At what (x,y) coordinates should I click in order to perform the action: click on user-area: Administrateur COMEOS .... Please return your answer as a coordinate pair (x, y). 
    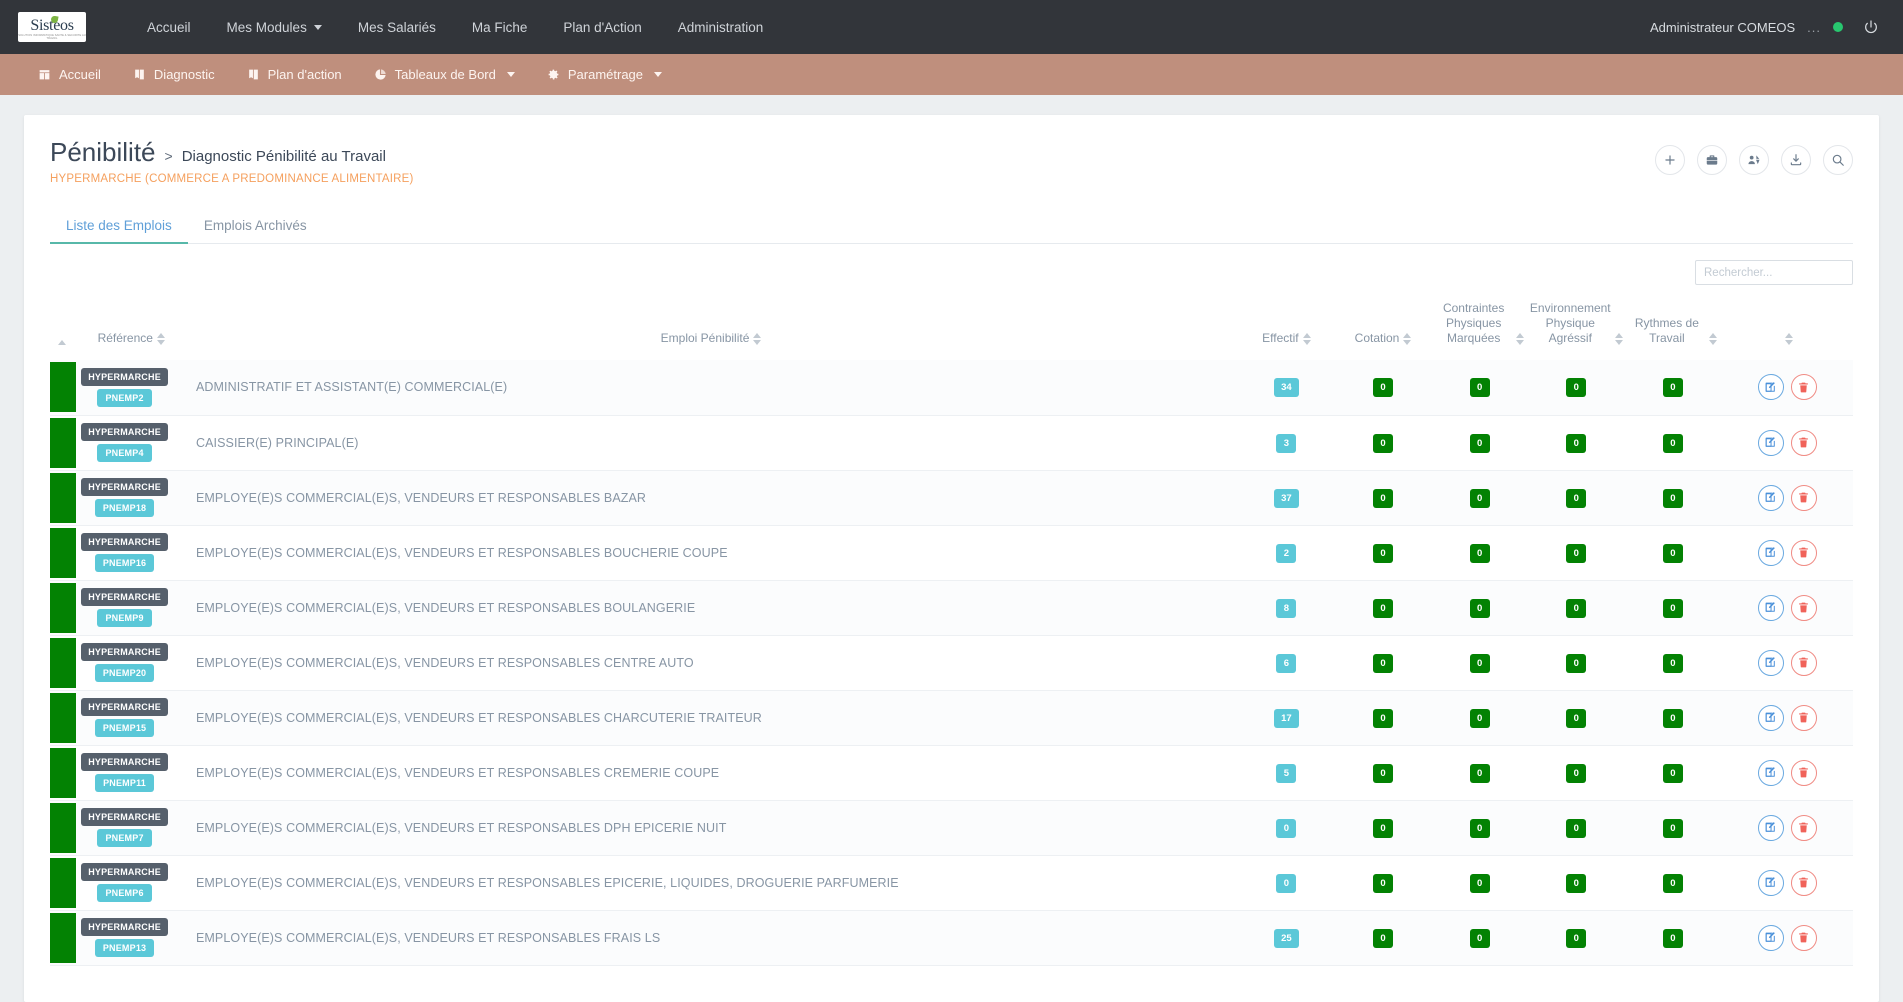
    Looking at the image, I should click on (1767, 27).